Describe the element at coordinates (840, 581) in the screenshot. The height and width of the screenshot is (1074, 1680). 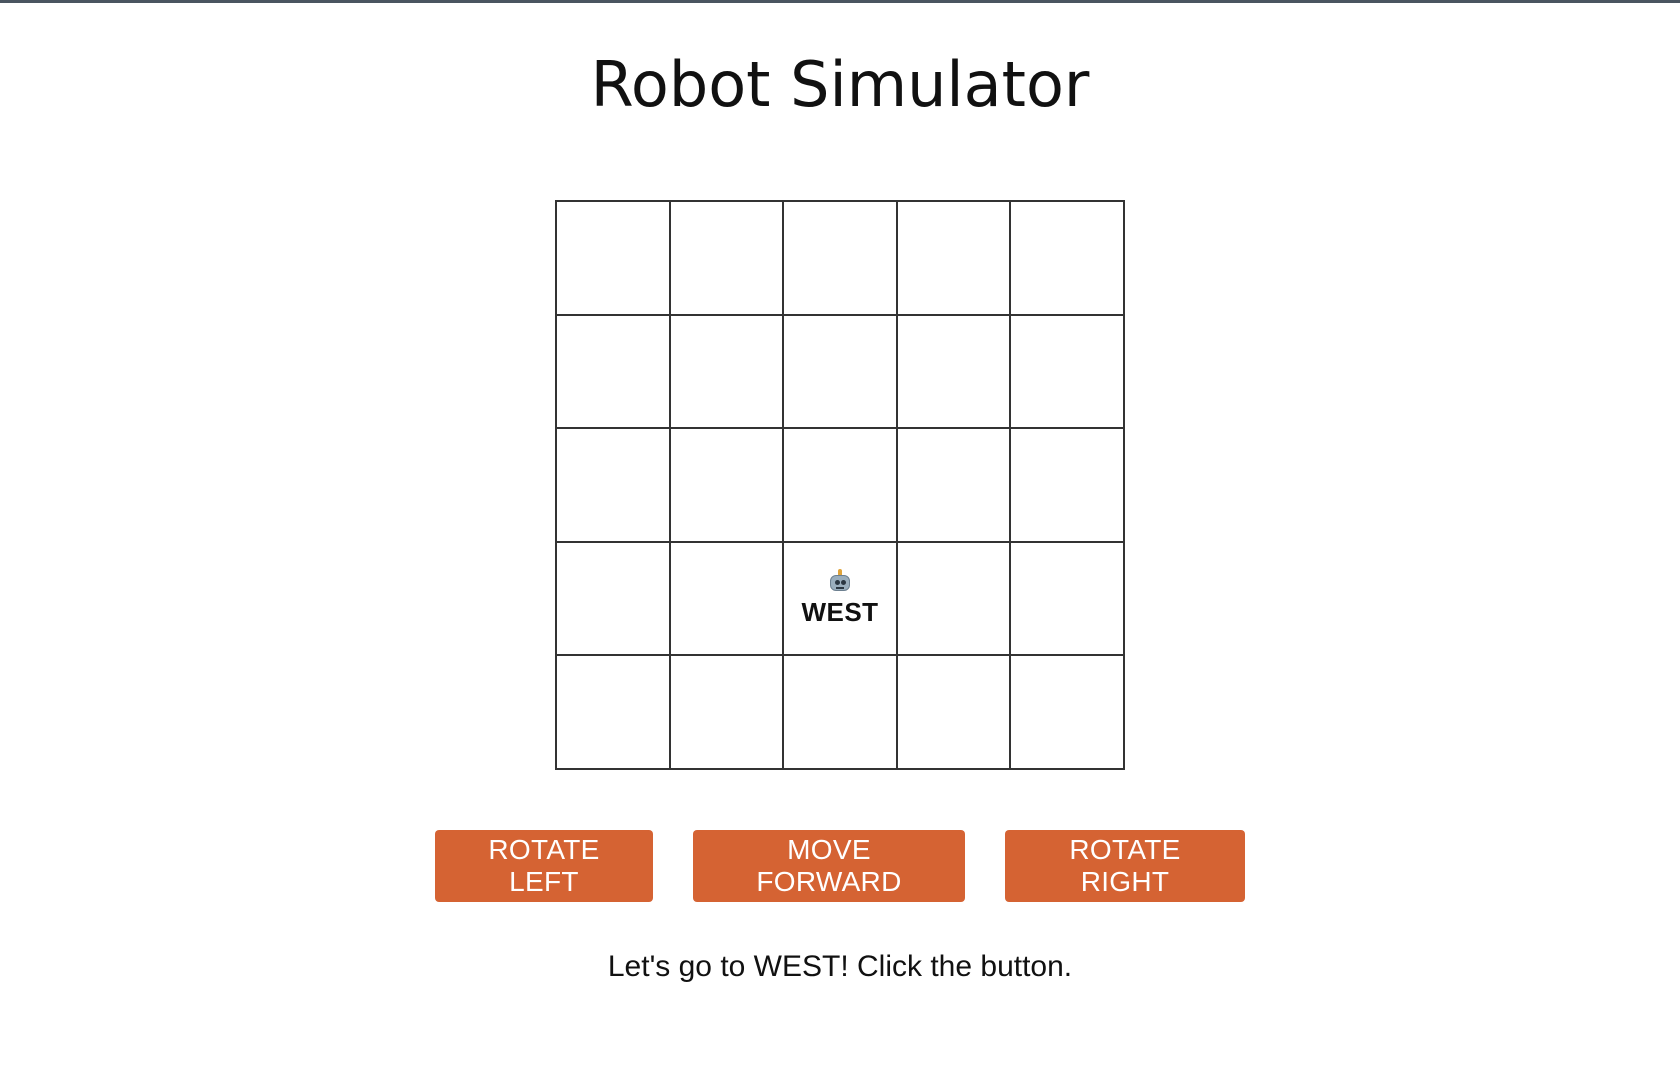
I see `robot-face-icon` at that location.